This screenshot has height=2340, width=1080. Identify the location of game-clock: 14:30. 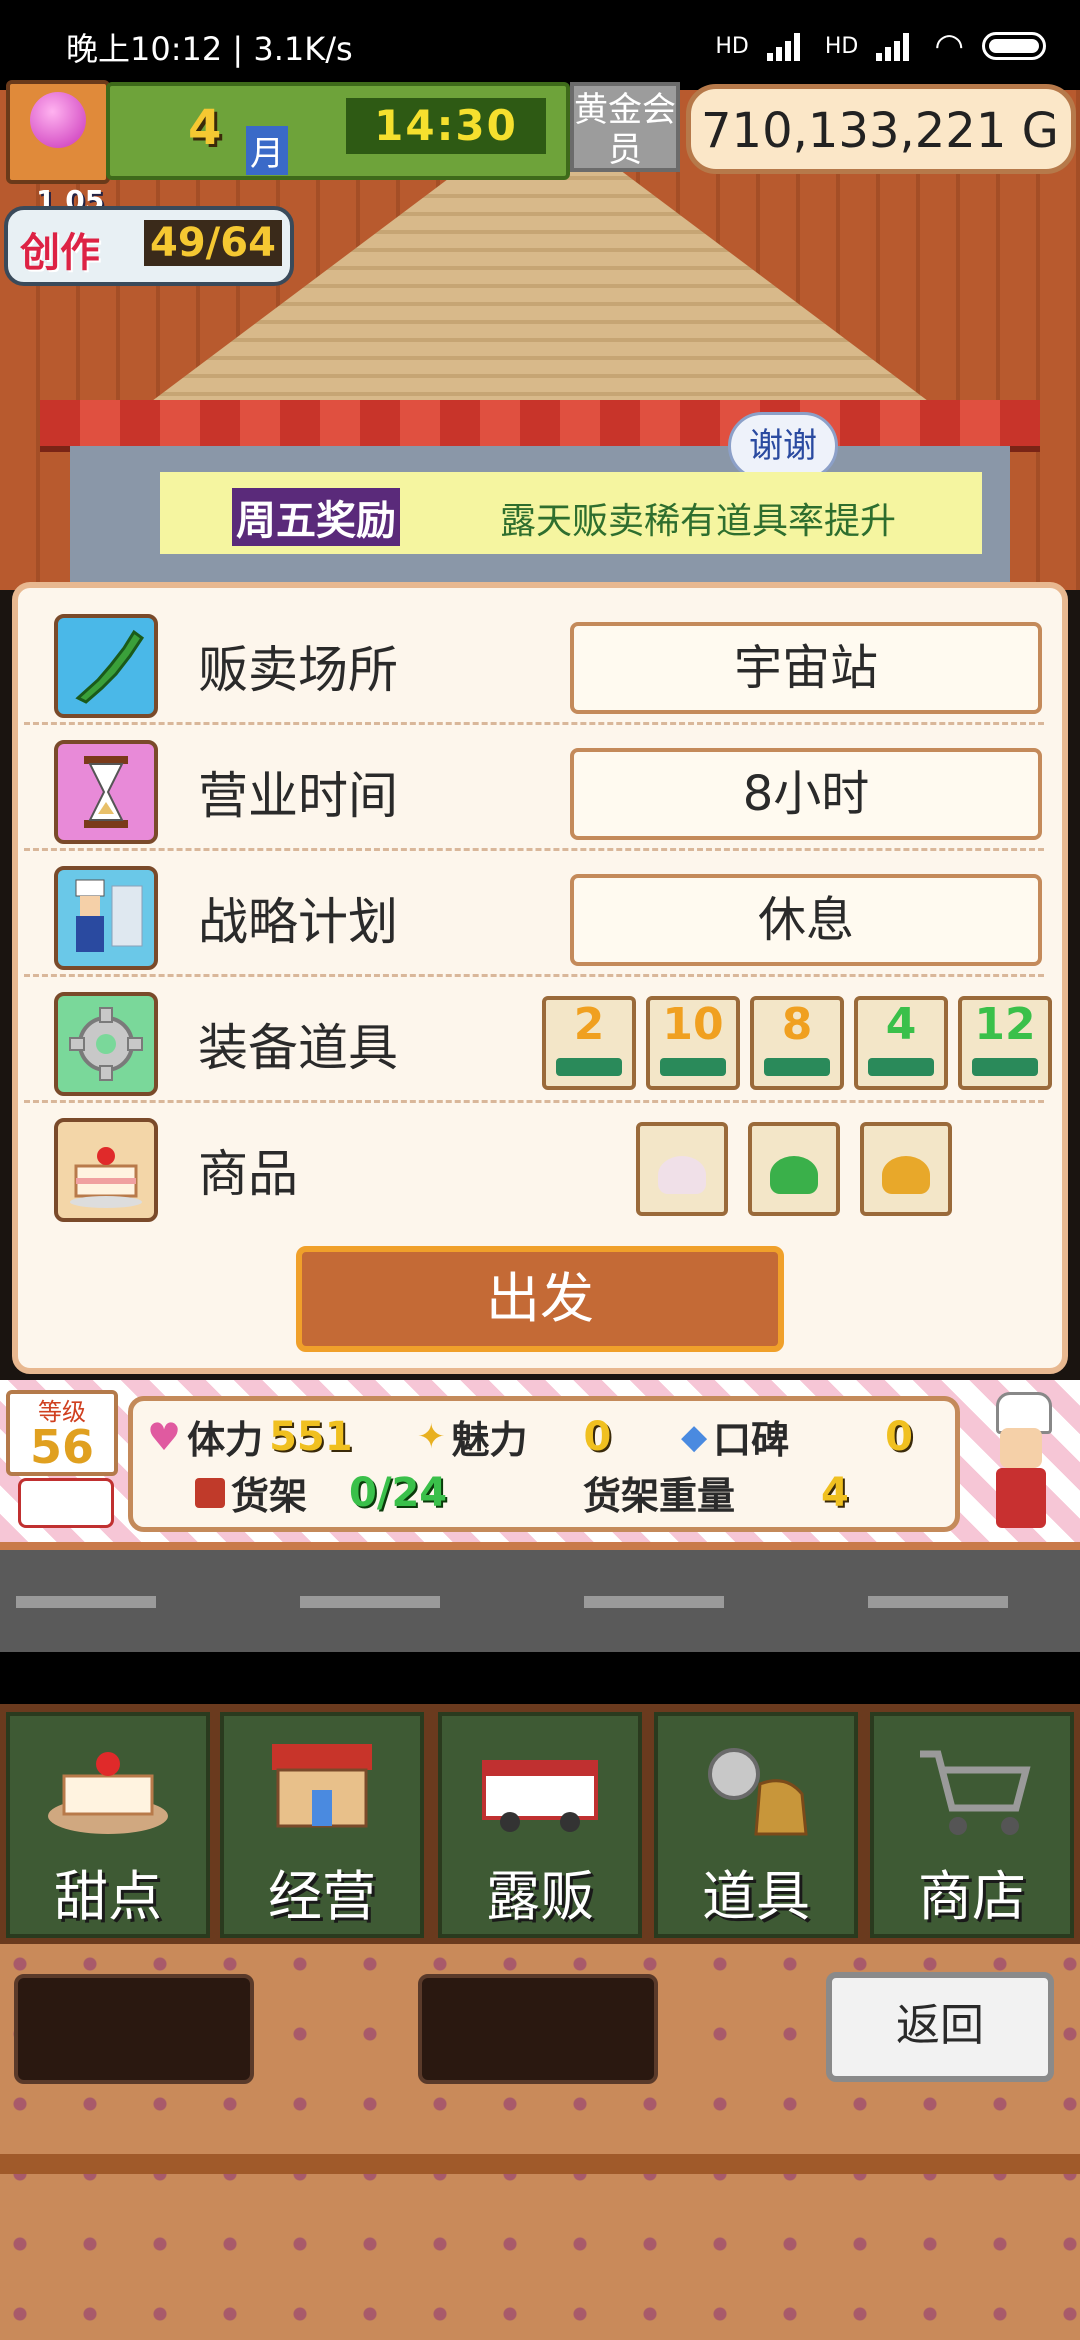
(446, 126).